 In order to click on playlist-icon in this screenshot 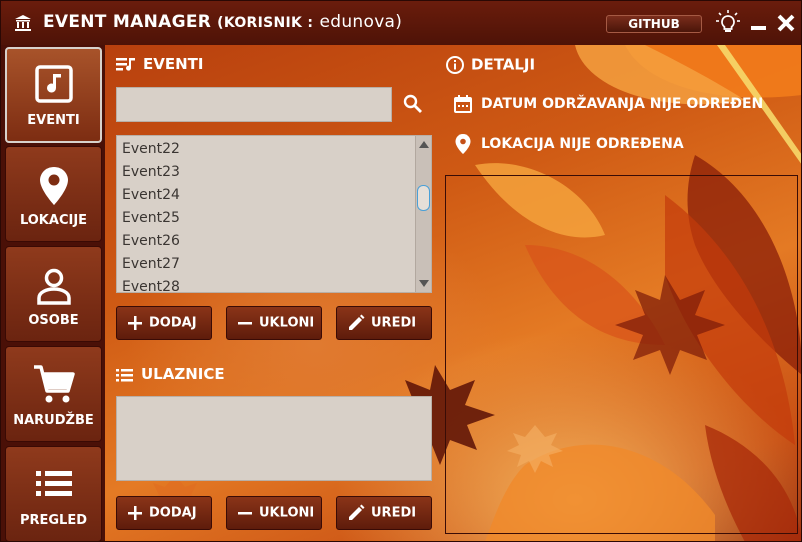, I will do `click(125, 64)`.